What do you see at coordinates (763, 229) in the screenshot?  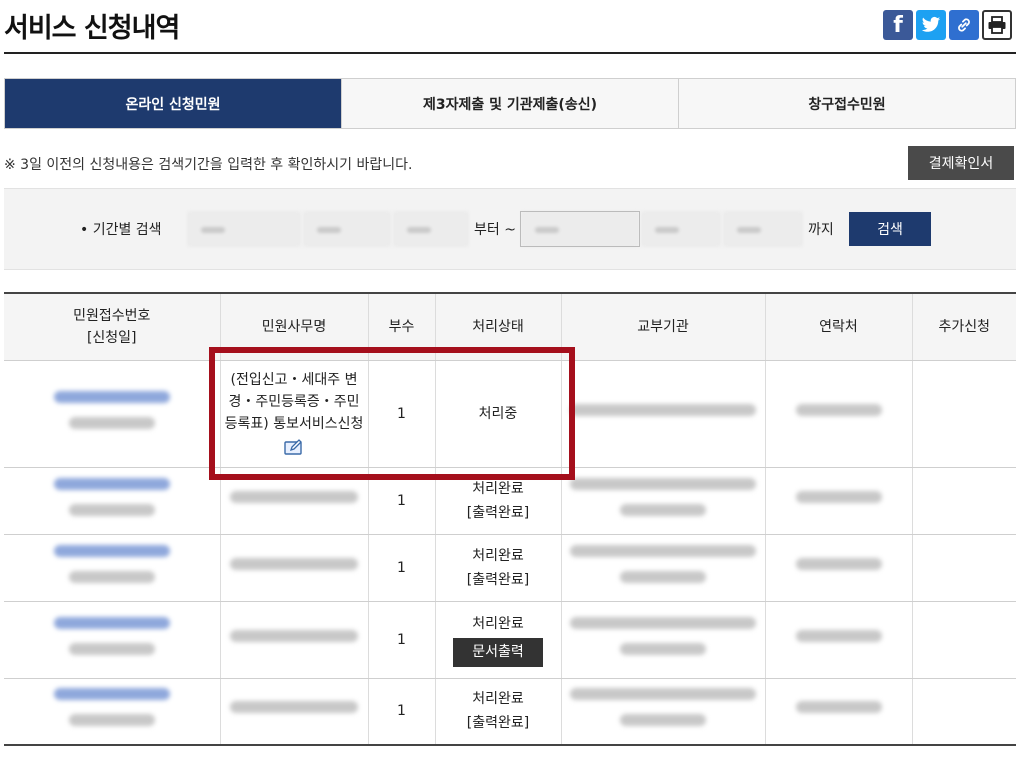 I see `end-day-select` at bounding box center [763, 229].